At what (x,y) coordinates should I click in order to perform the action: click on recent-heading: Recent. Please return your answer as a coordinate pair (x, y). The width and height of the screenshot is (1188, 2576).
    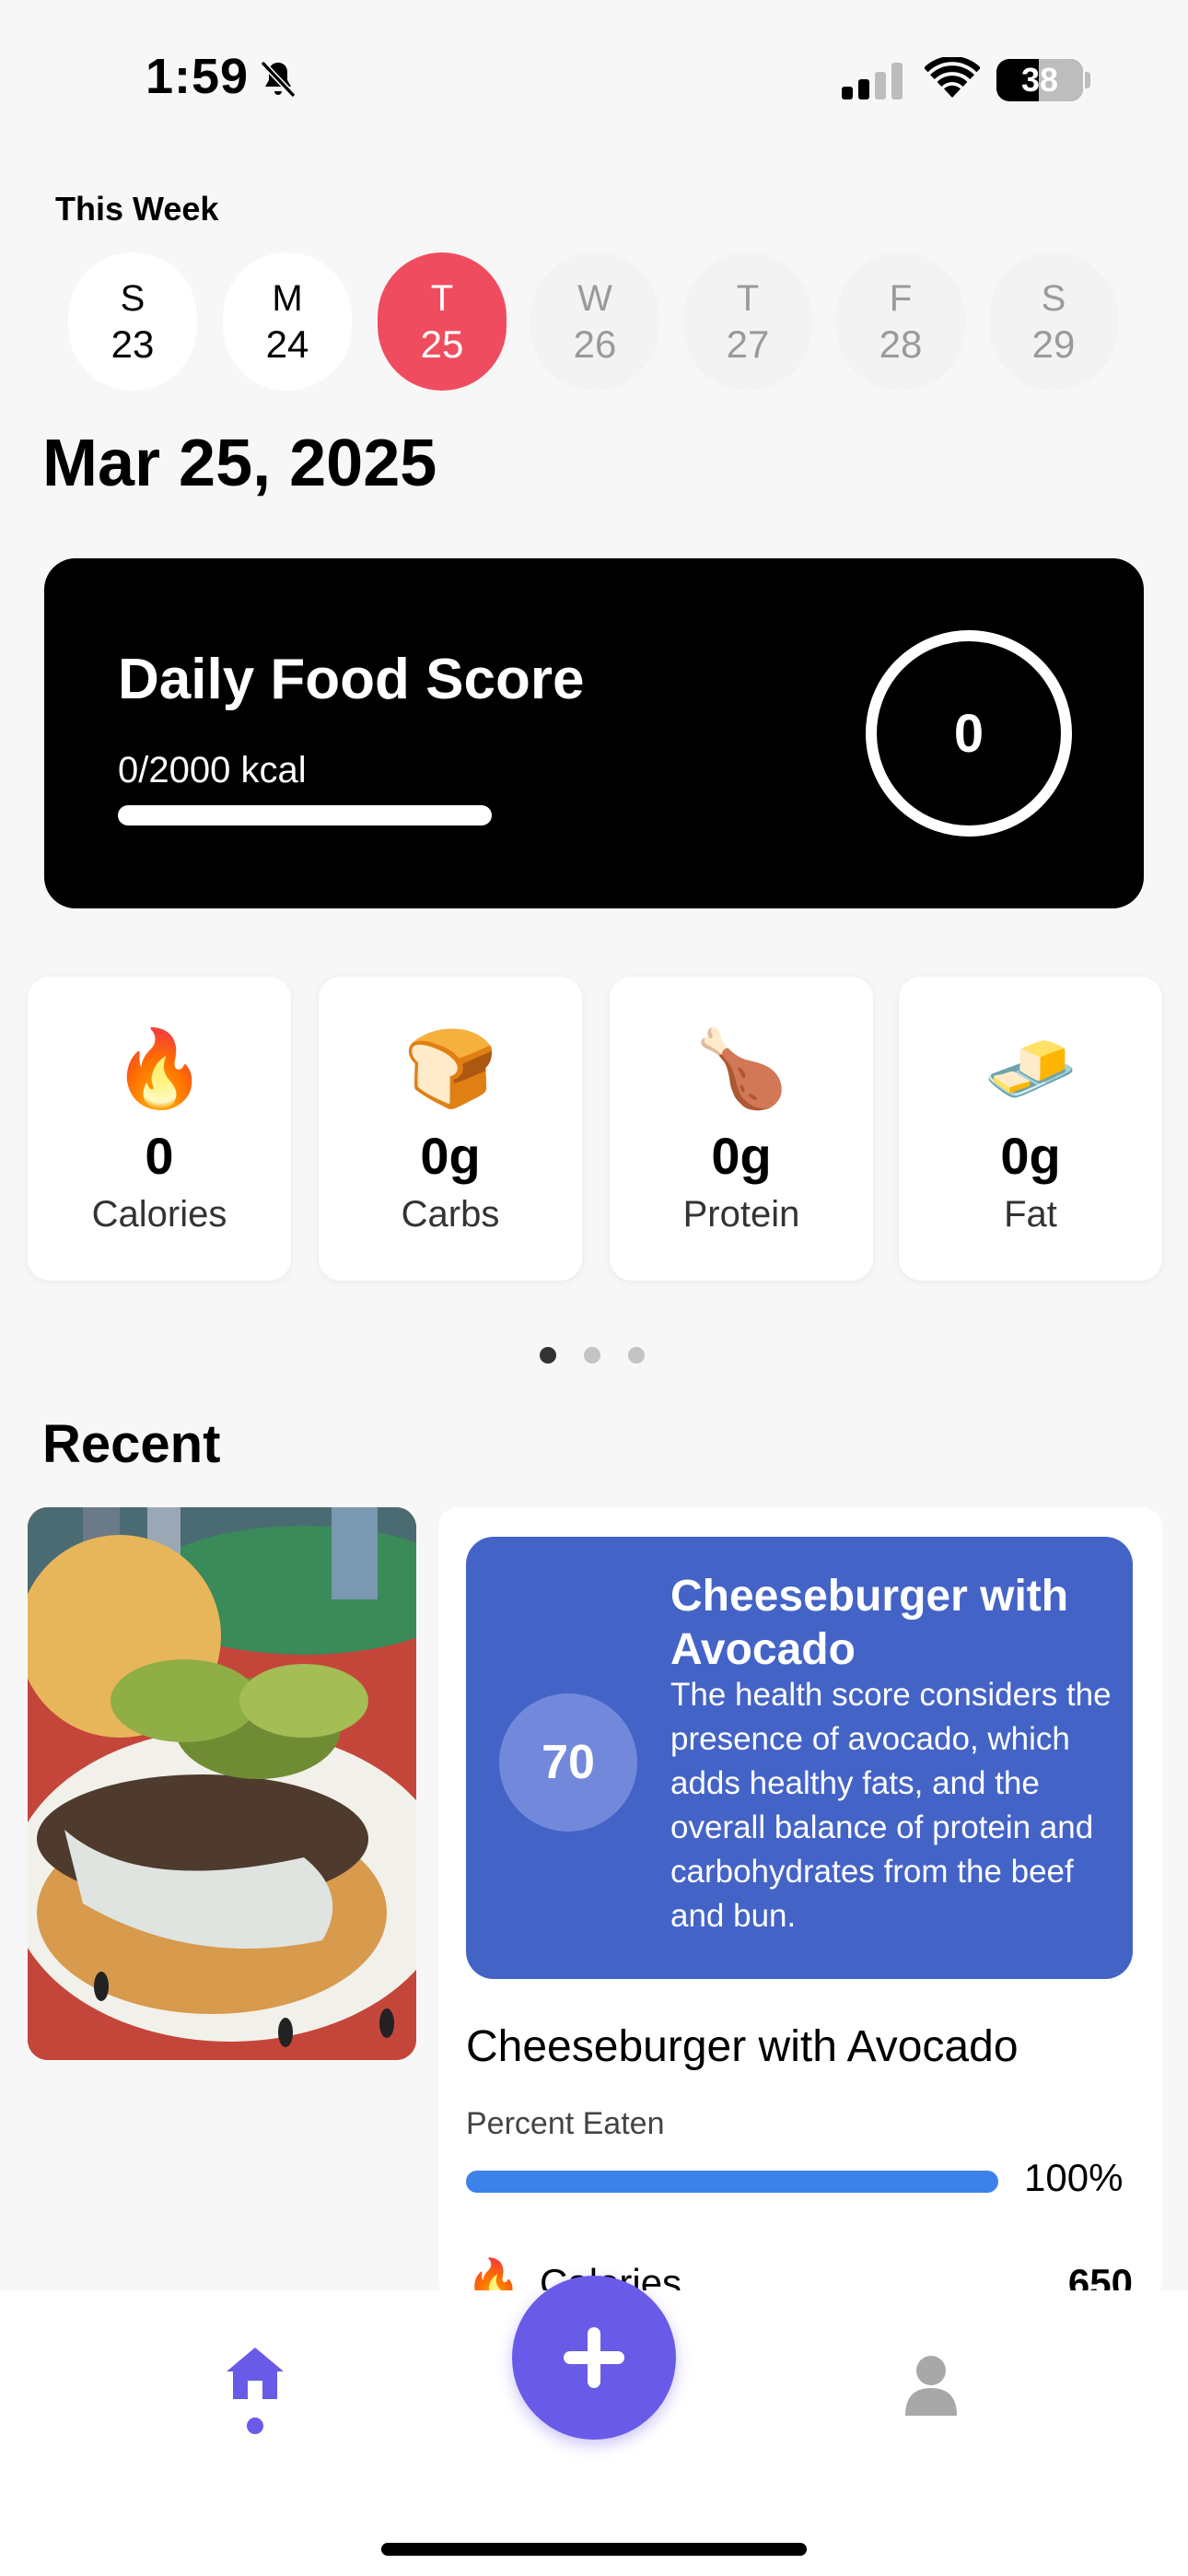
    Looking at the image, I should click on (131, 1444).